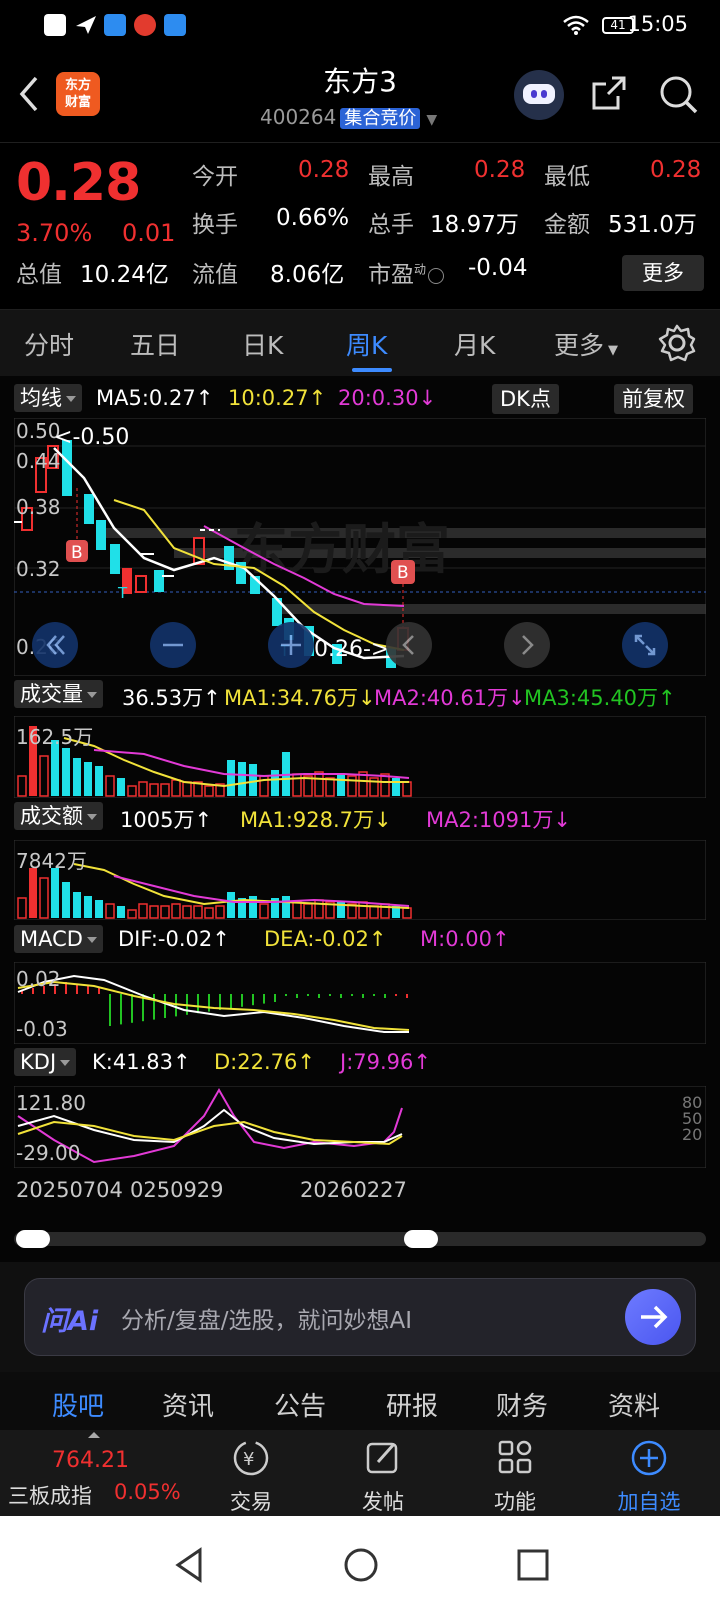 This screenshot has height=1612, width=720. I want to click on open-value: 0.28, so click(324, 170).